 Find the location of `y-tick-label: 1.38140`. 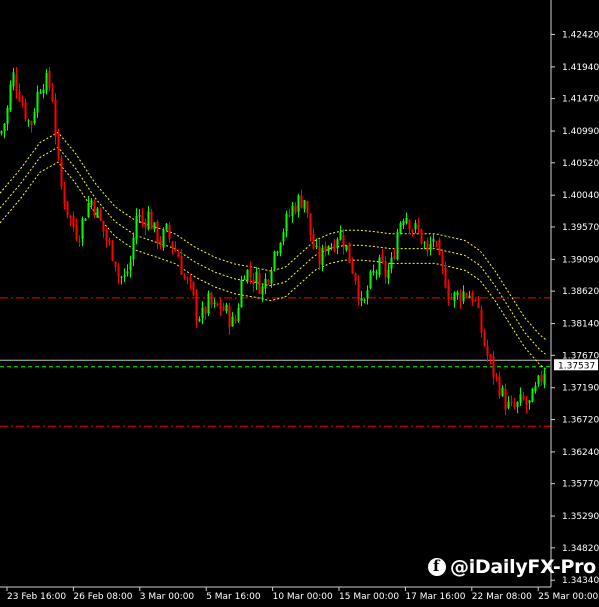

y-tick-label: 1.38140 is located at coordinates (580, 325).